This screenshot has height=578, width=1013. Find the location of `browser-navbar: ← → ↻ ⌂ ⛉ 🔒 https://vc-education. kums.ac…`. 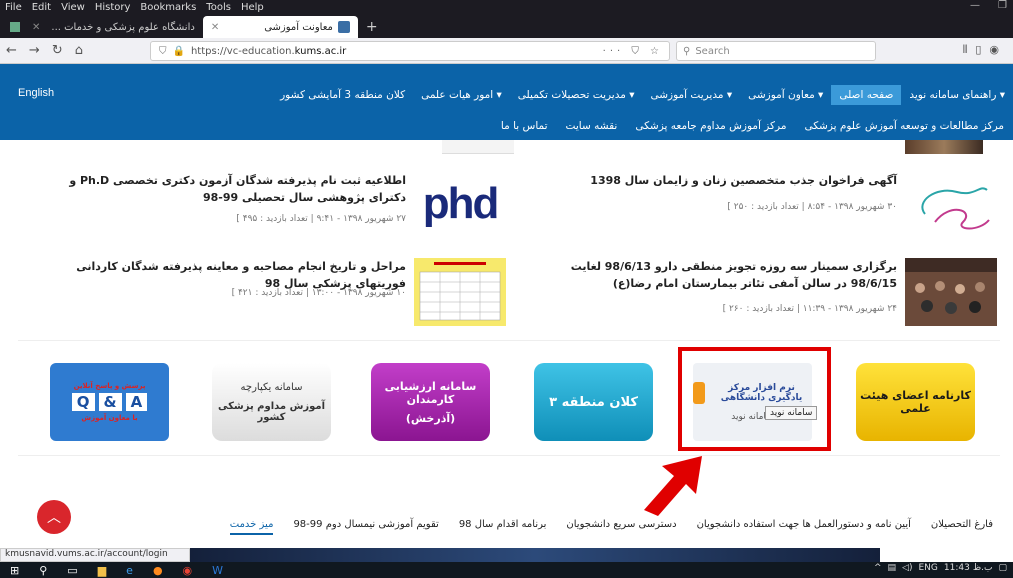

browser-navbar: ← → ↻ ⌂ ⛉ 🔒 https://vc-education. kums.ac… is located at coordinates (506, 51).